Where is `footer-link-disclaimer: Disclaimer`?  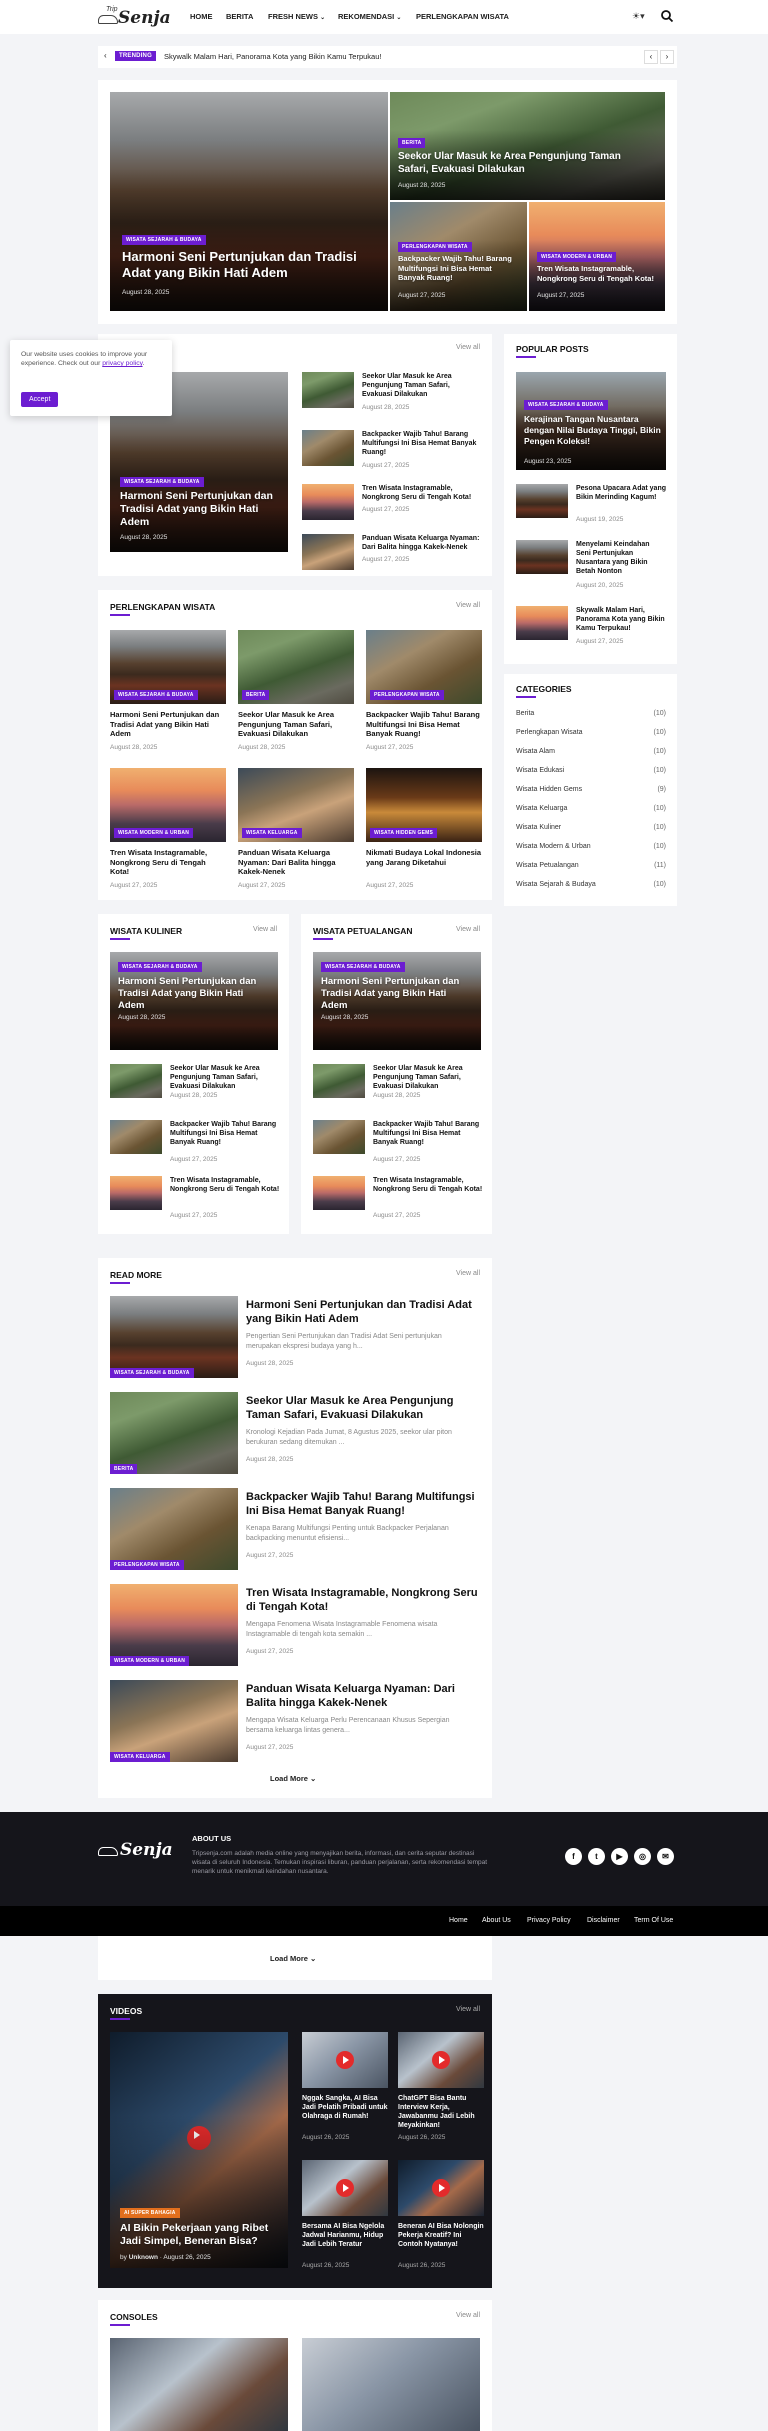 footer-link-disclaimer: Disclaimer is located at coordinates (603, 1920).